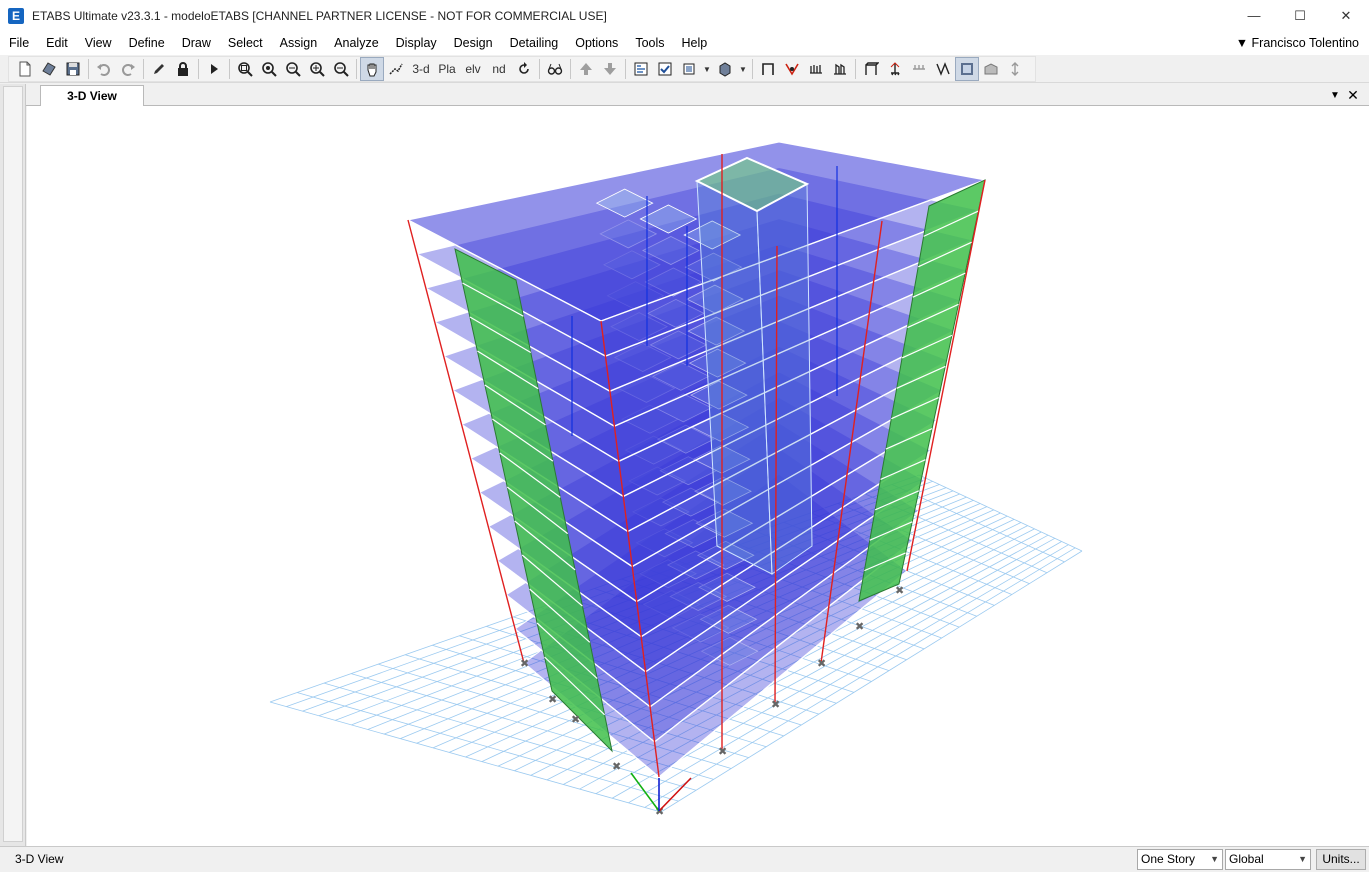 The height and width of the screenshot is (872, 1369). I want to click on draw-frame-icon, so click(871, 69).